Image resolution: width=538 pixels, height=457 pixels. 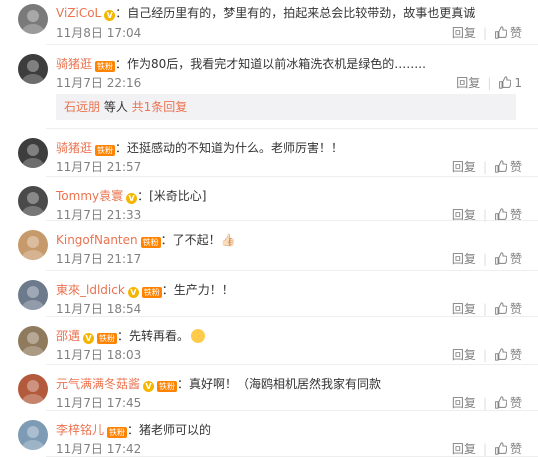 I want to click on comment-text: ：[米奇比心], so click(x=172, y=196).